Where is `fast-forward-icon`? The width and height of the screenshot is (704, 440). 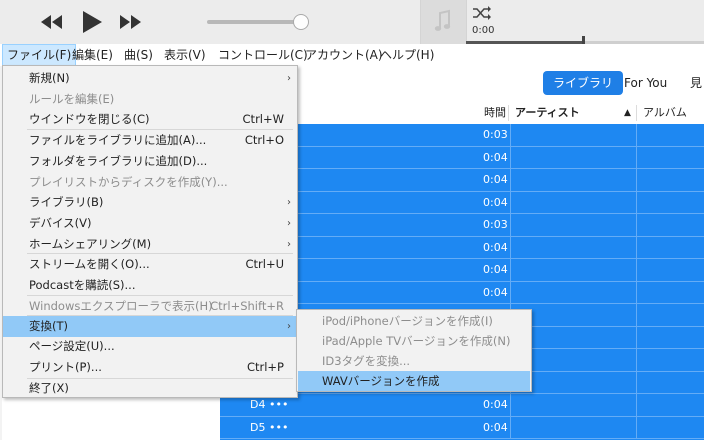 fast-forward-icon is located at coordinates (130, 22).